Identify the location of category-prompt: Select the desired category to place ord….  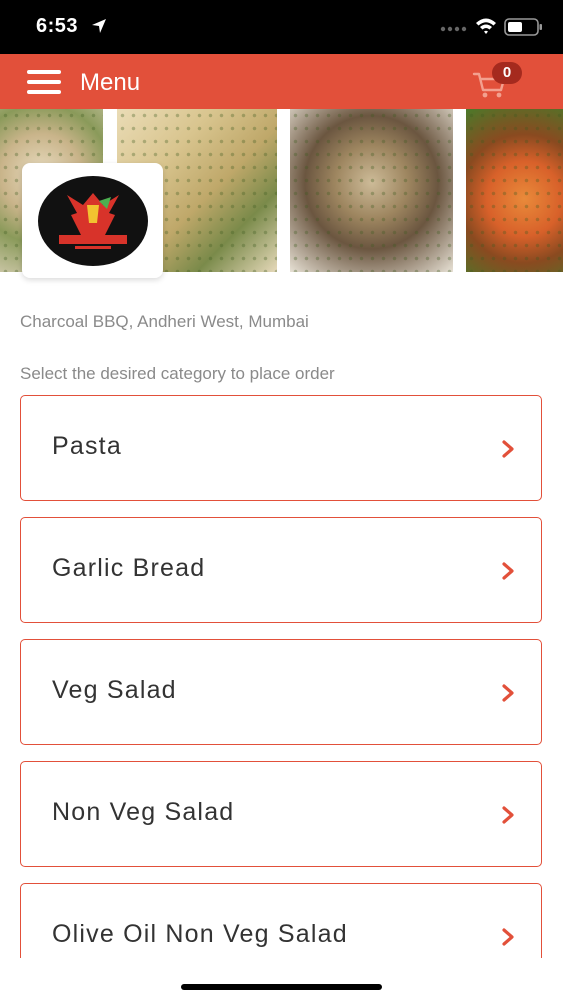
(177, 373).